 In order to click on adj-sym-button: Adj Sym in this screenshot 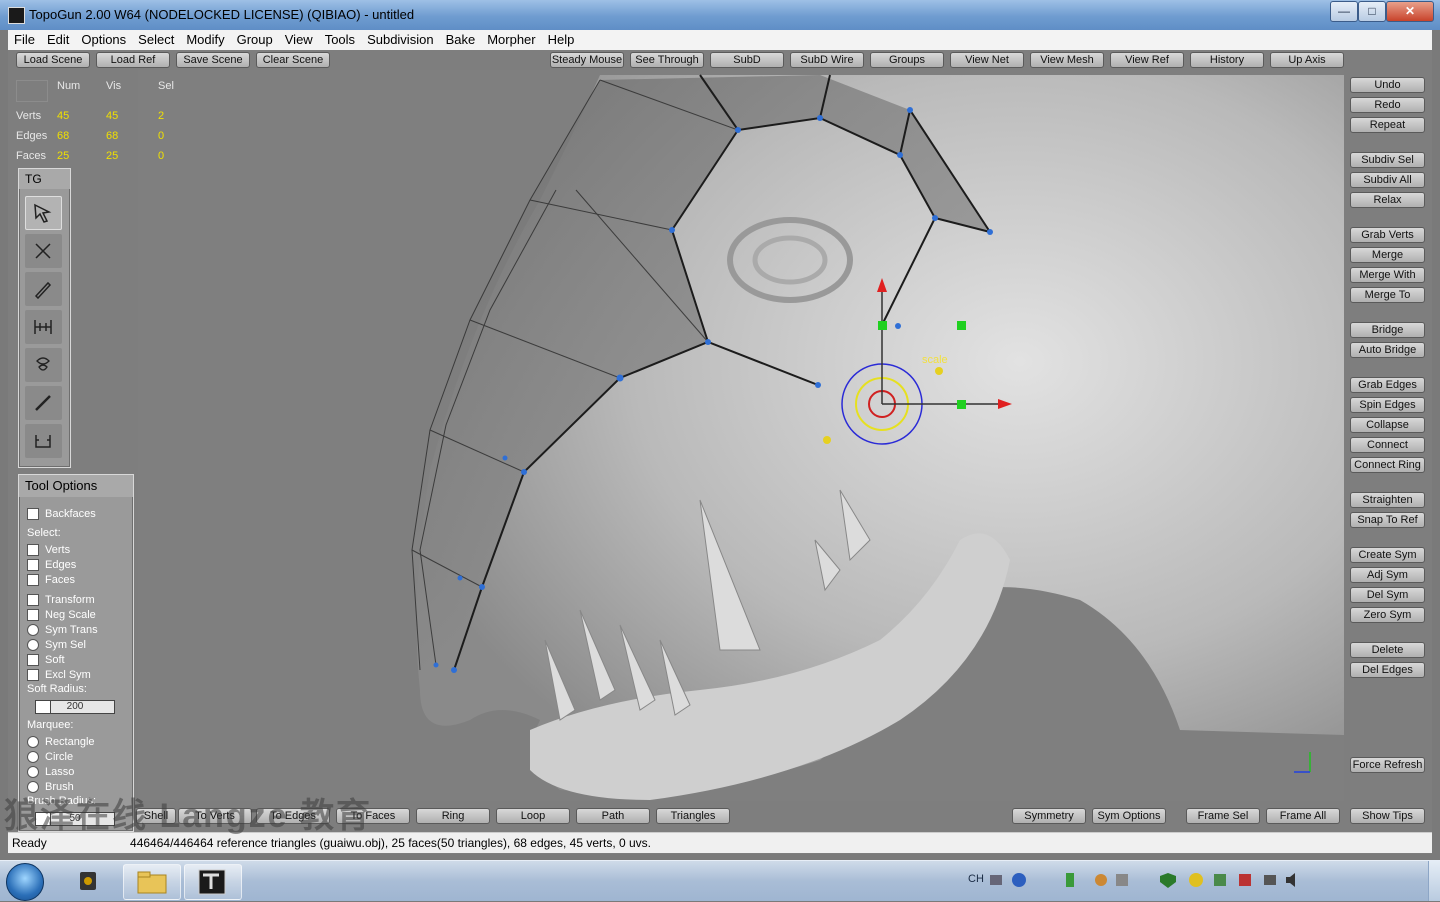, I will do `click(1387, 575)`.